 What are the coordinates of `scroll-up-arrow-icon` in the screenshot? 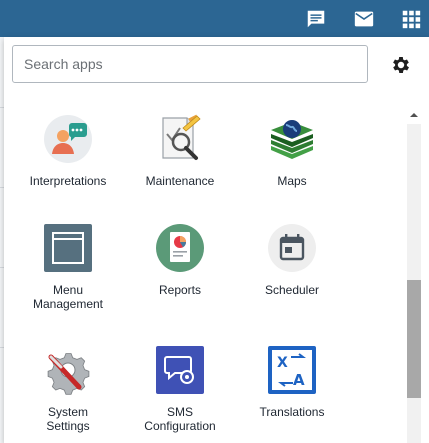 It's located at (414, 115).